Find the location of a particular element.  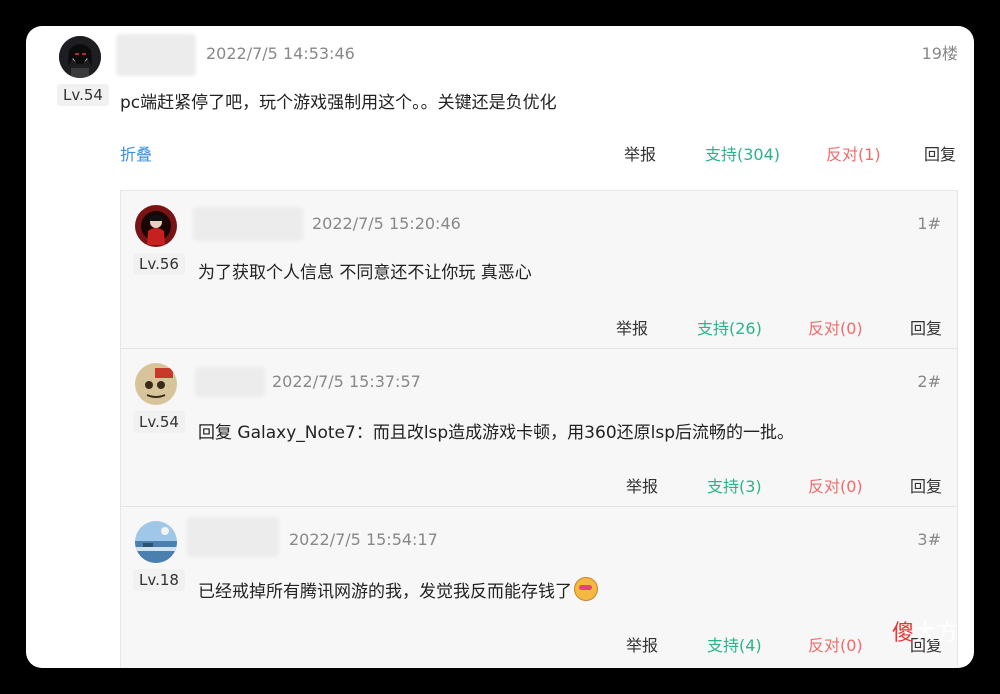

watermark-first-char: 傻 is located at coordinates (902, 633).